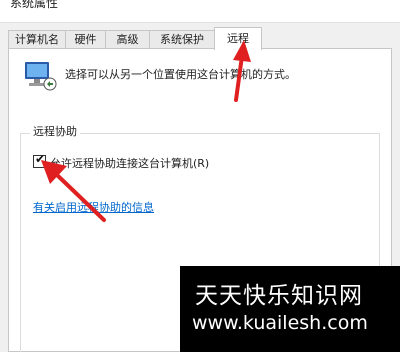 This screenshot has height=352, width=400. What do you see at coordinates (129, 163) in the screenshot?
I see `allow-remote-assistance-label: 允许远程协助连接这台计算机(R)` at bounding box center [129, 163].